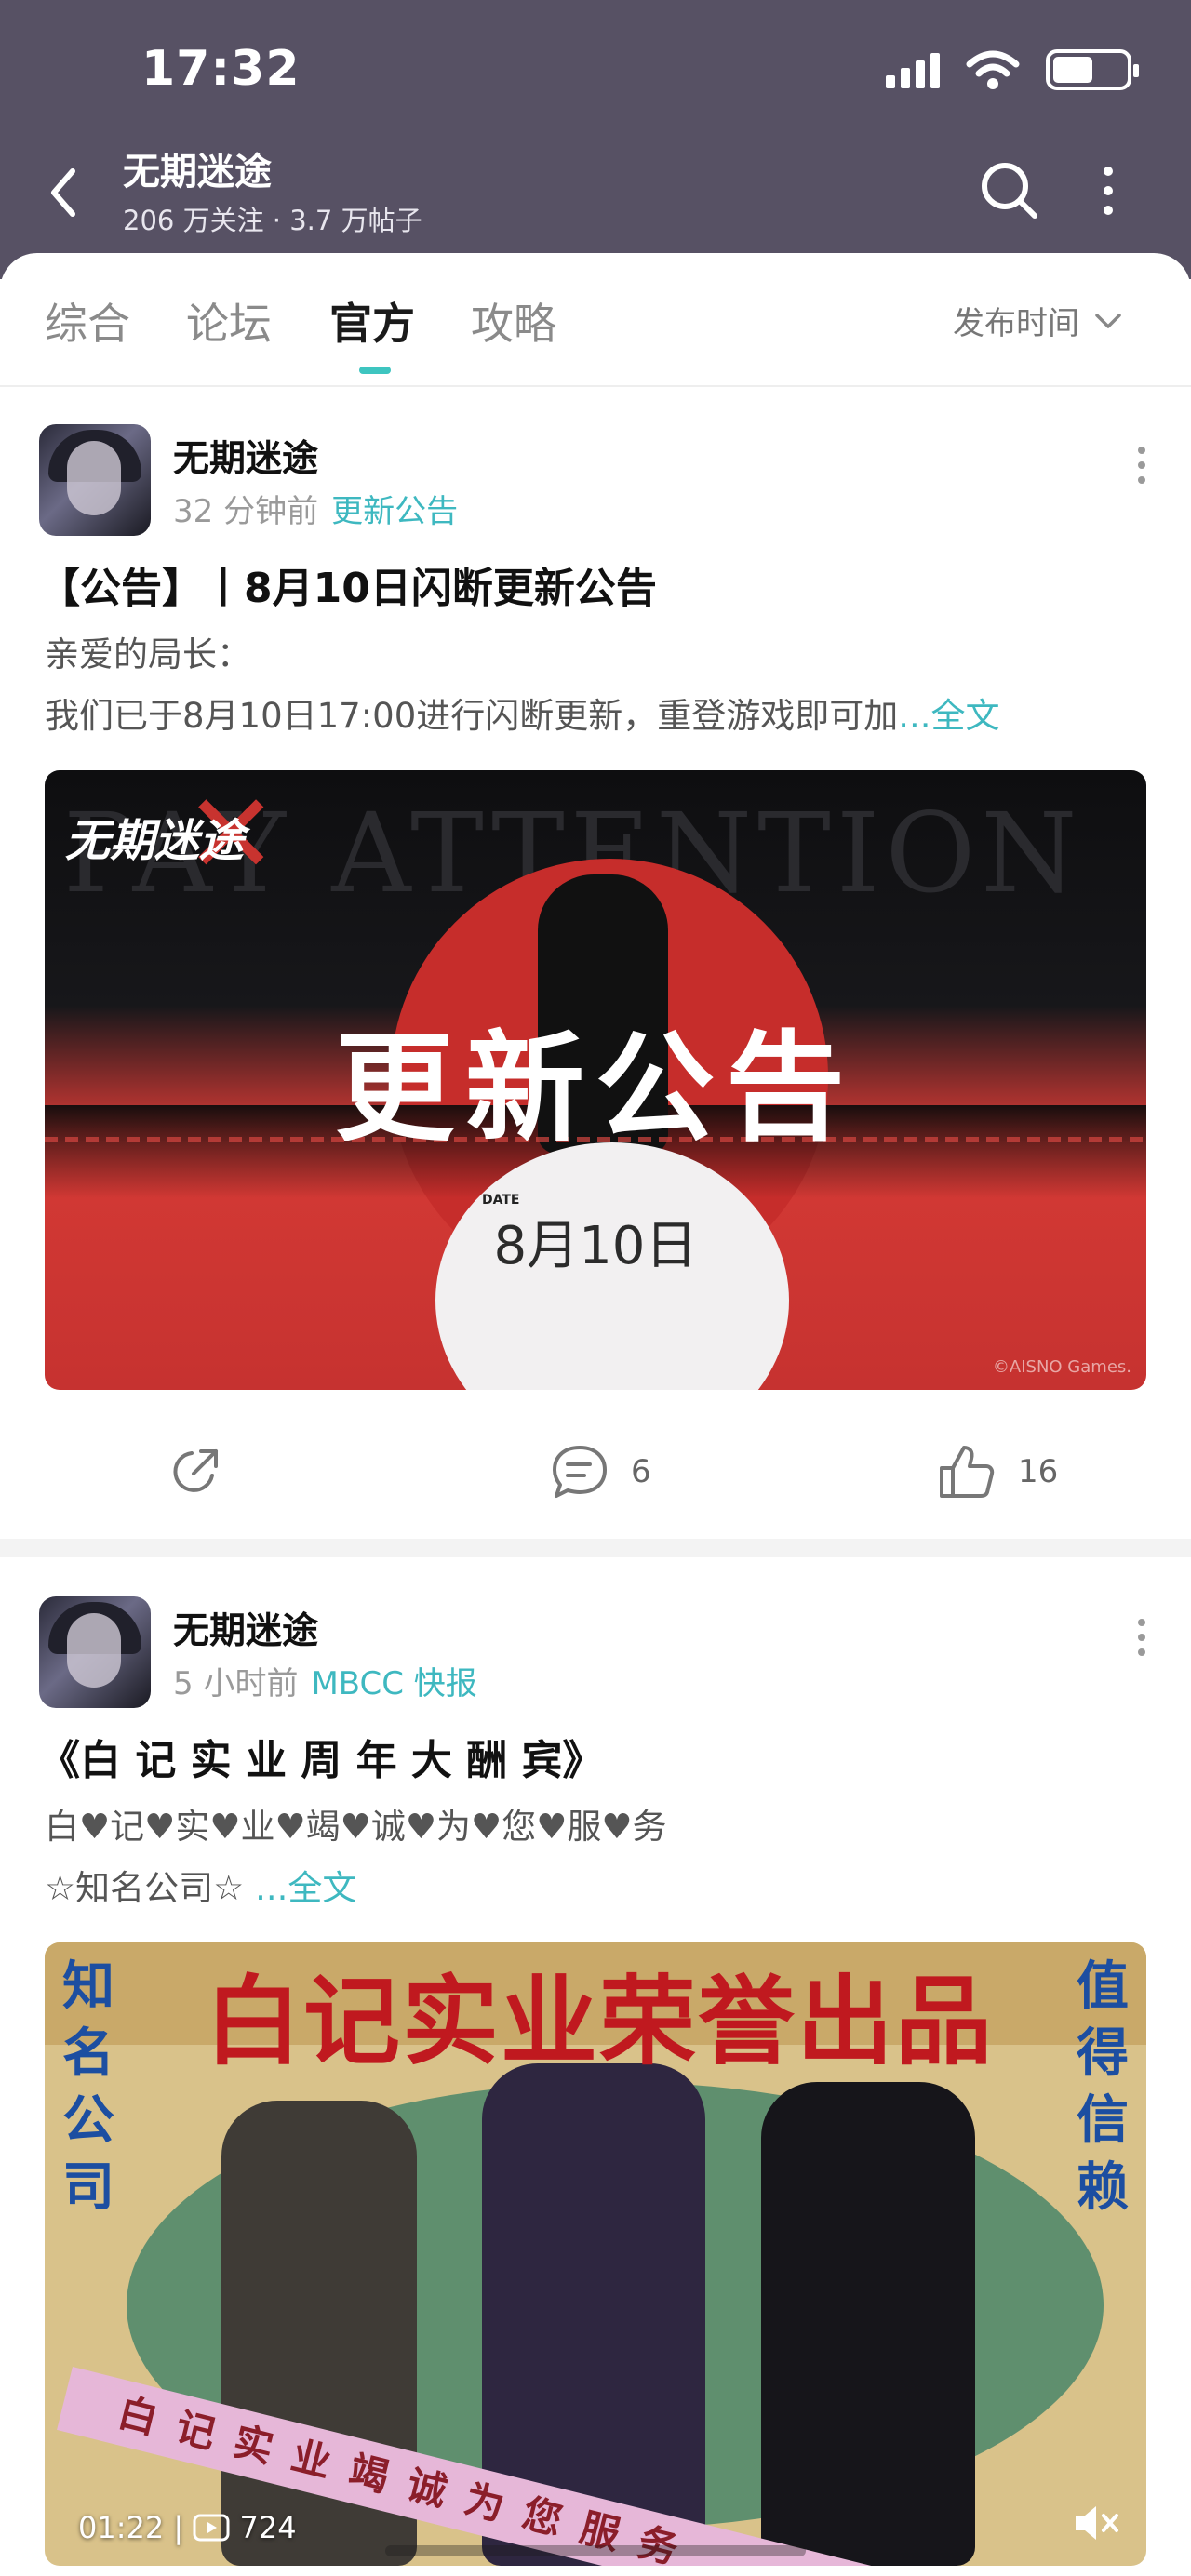 This screenshot has height=2576, width=1191. I want to click on like-button: 16, so click(997, 1472).